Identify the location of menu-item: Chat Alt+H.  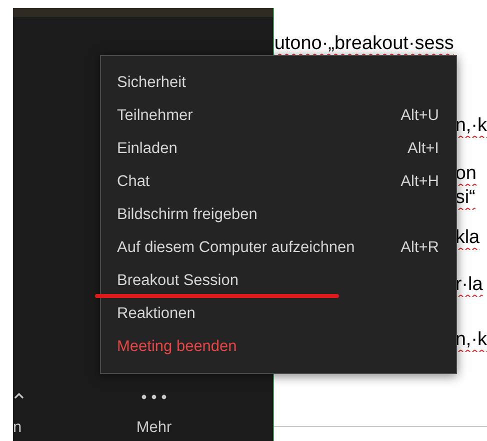
(278, 181).